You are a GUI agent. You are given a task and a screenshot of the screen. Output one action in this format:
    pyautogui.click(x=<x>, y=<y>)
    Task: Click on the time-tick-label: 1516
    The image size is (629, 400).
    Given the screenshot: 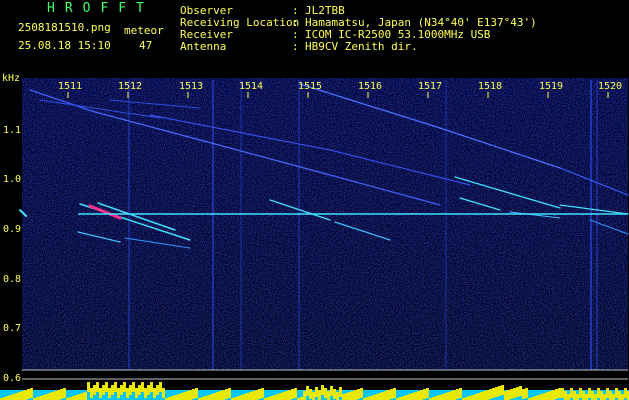 What is the action you would take?
    pyautogui.click(x=370, y=86)
    